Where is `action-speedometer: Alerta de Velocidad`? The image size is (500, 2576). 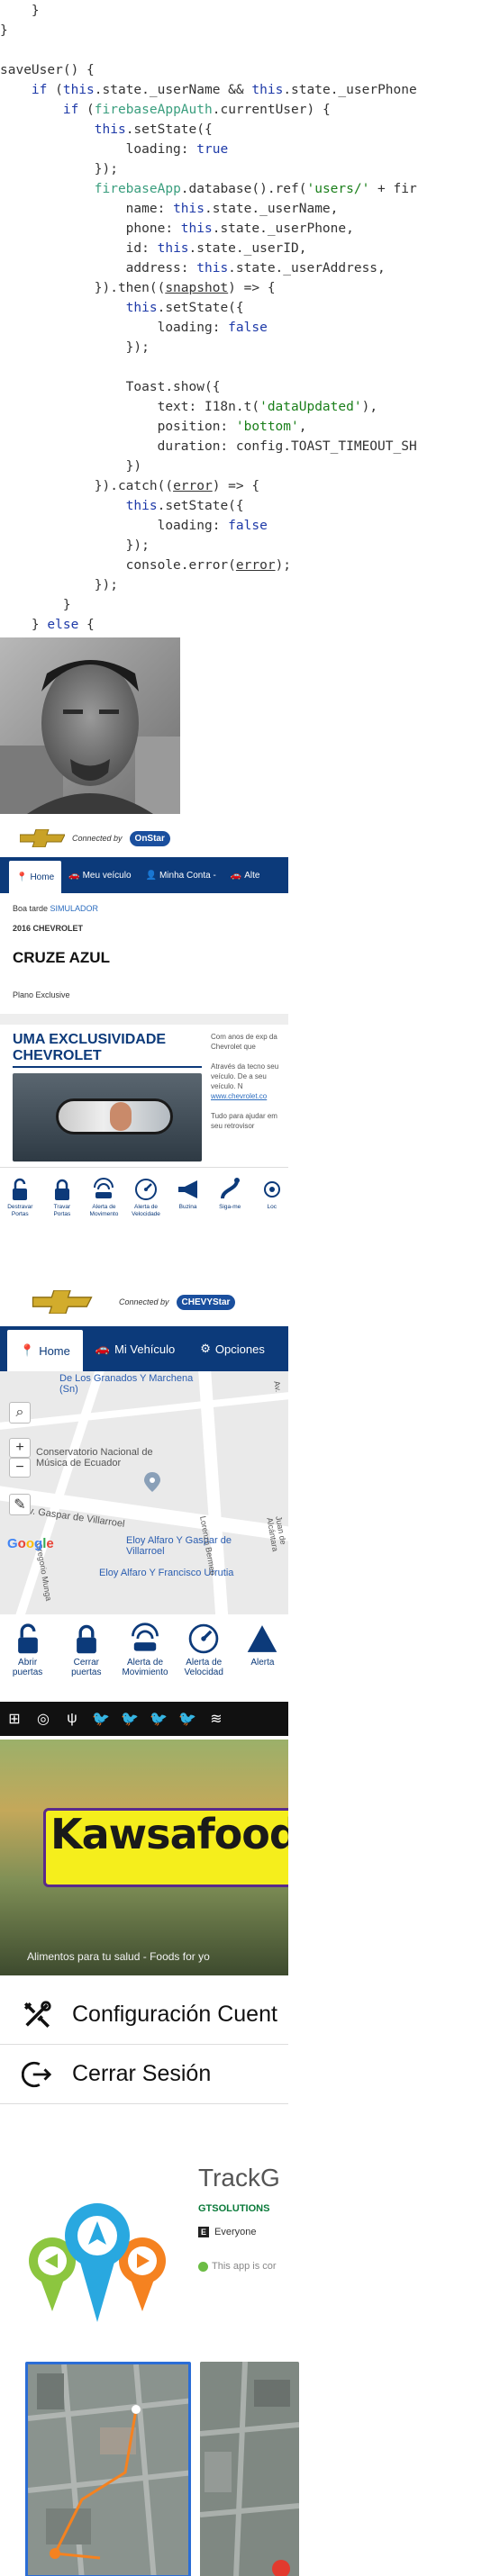 action-speedometer: Alerta de Velocidad is located at coordinates (204, 1649).